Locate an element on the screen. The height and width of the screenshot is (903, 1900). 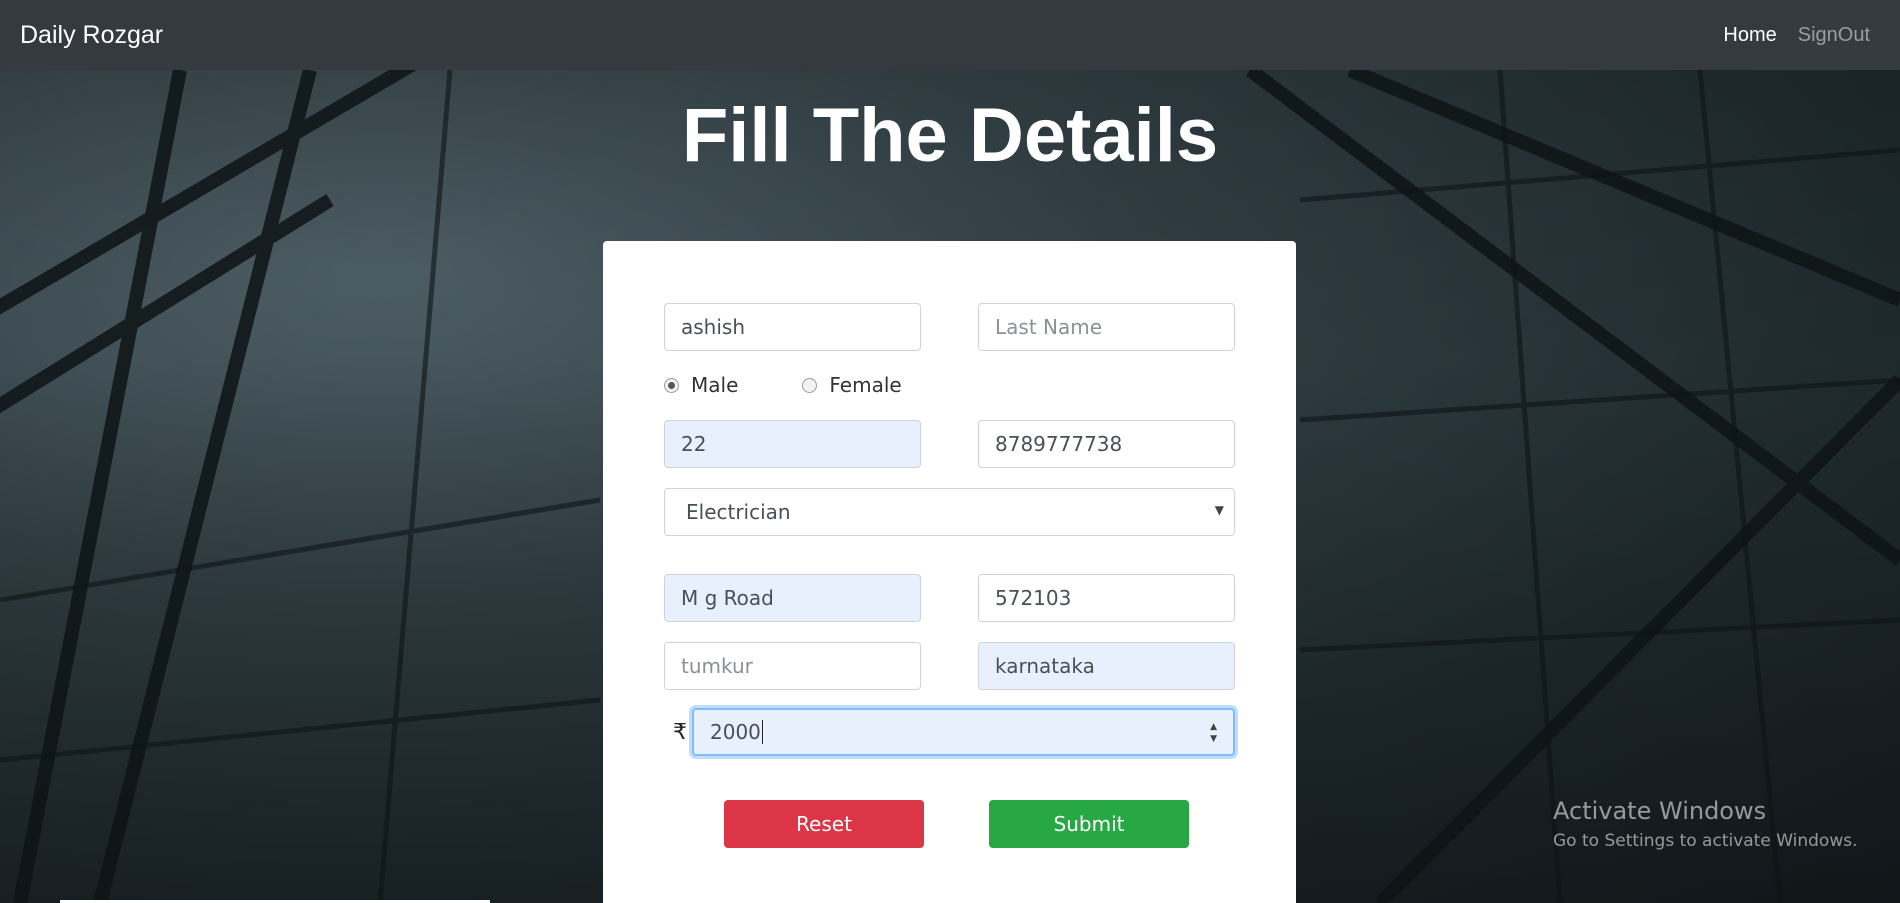
number-spinner: ▲ ▼ is located at coordinates (1213, 733).